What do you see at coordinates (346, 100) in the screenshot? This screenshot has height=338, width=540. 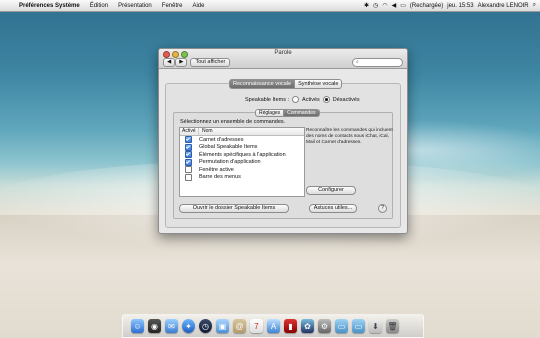 I see `radio-off-label: Désactivés` at bounding box center [346, 100].